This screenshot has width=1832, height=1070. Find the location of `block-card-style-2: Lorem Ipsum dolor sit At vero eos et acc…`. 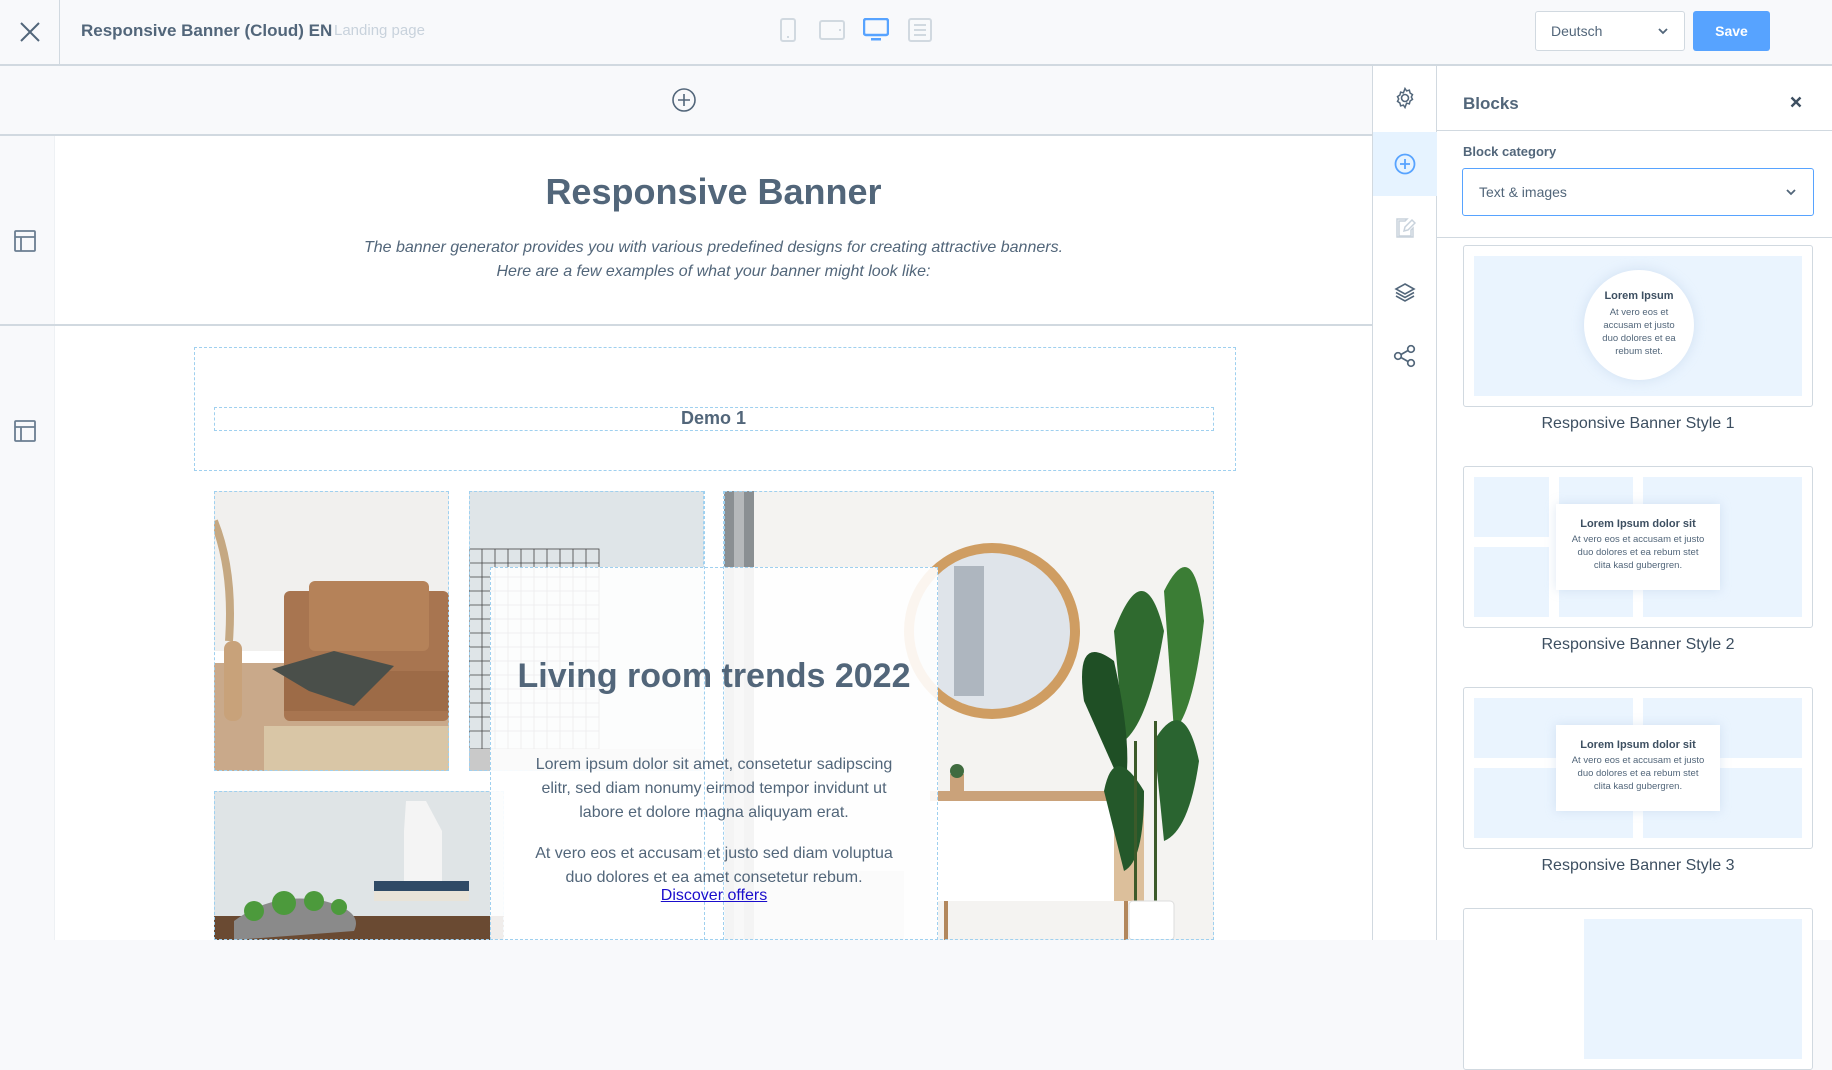

block-card-style-2: Lorem Ipsum dolor sit At vero eos et acc… is located at coordinates (1638, 547).